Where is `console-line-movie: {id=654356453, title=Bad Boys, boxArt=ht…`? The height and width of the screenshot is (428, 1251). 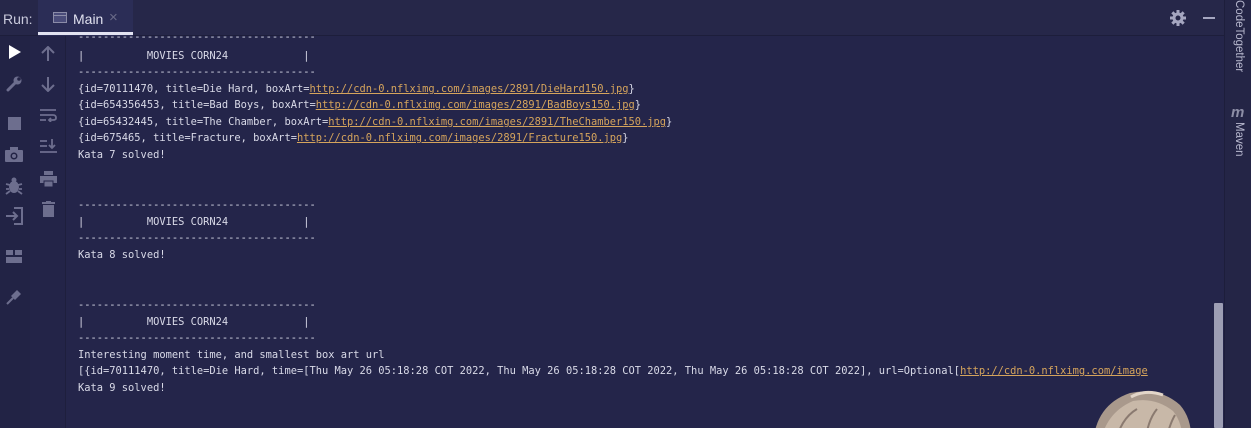 console-line-movie: {id=654356453, title=Bad Boys, boxArt=ht… is located at coordinates (359, 105).